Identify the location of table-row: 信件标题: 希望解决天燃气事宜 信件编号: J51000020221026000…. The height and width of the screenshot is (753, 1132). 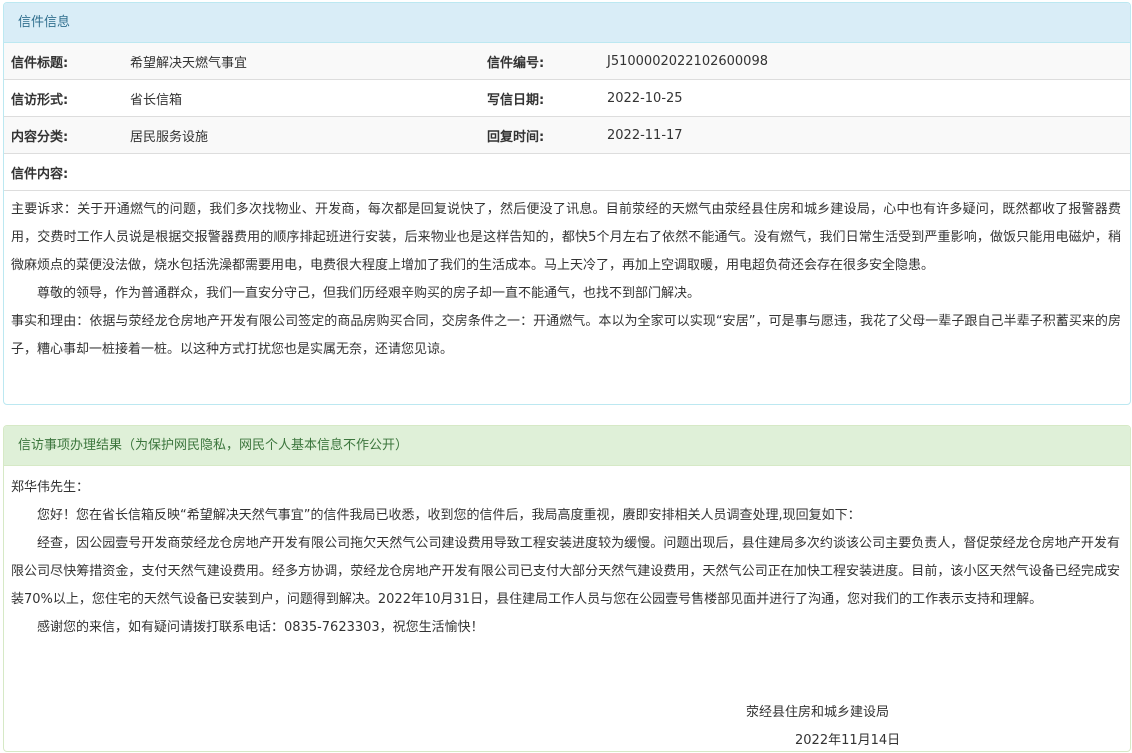
(567, 61).